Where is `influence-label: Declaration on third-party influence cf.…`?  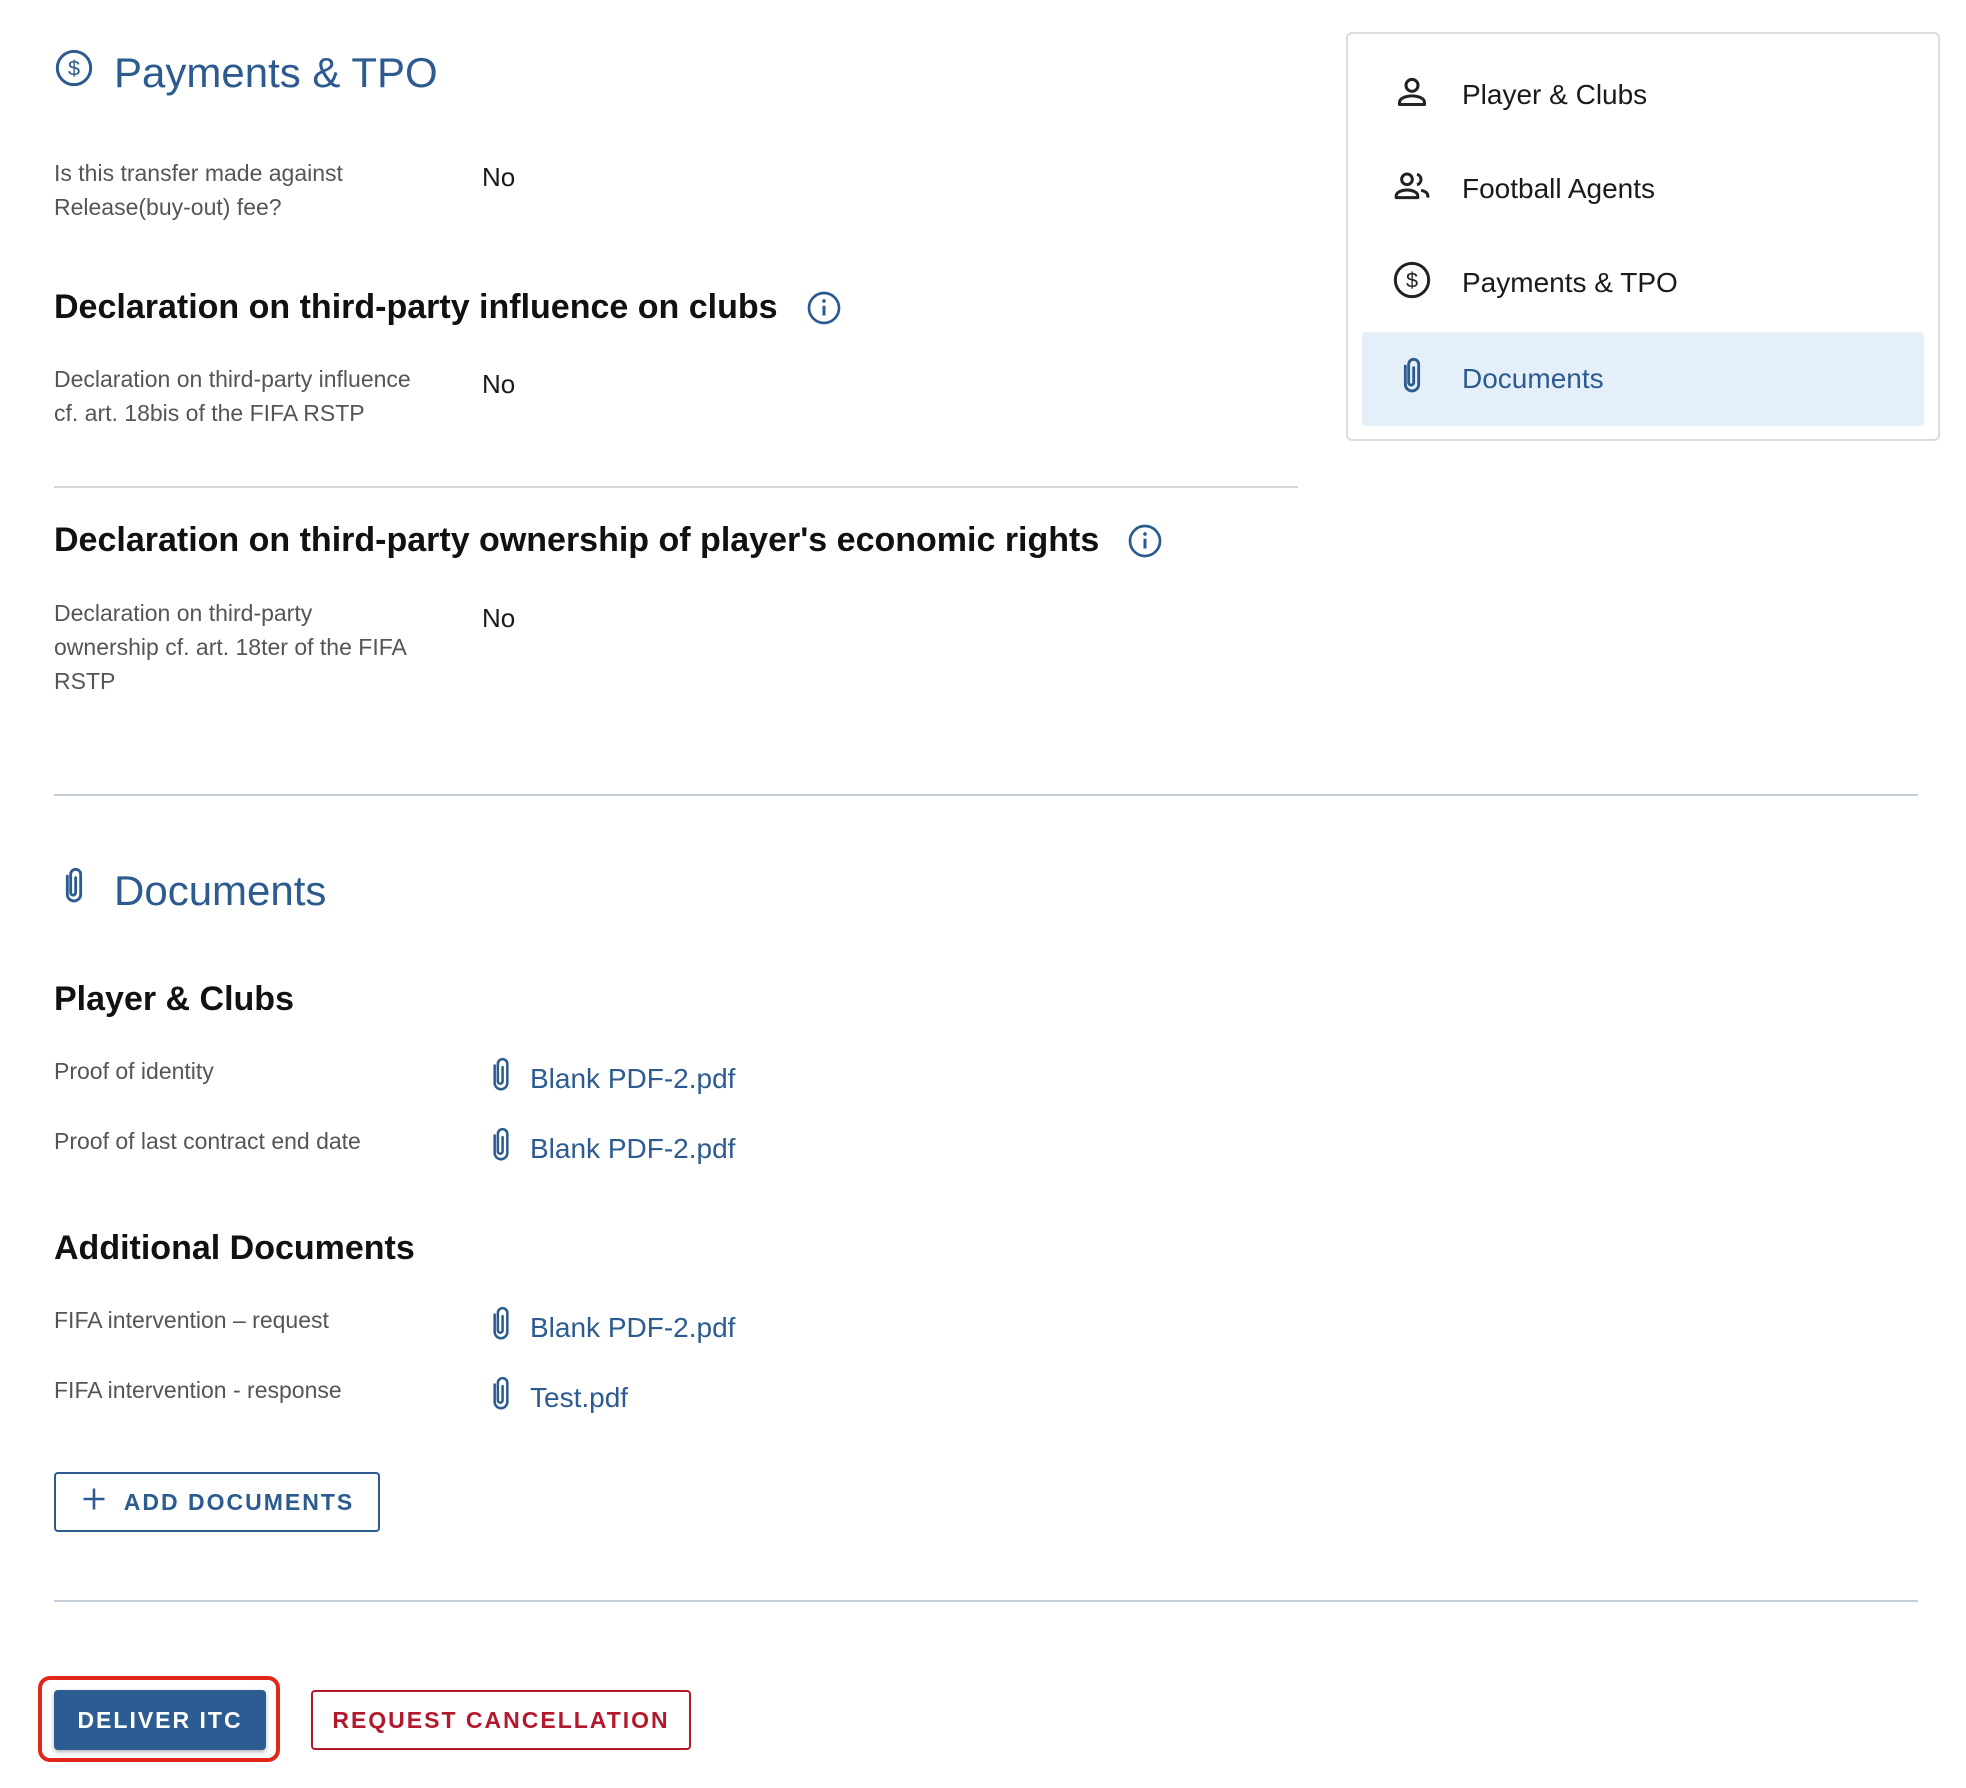 influence-label: Declaration on third-party influence cf.… is located at coordinates (232, 396).